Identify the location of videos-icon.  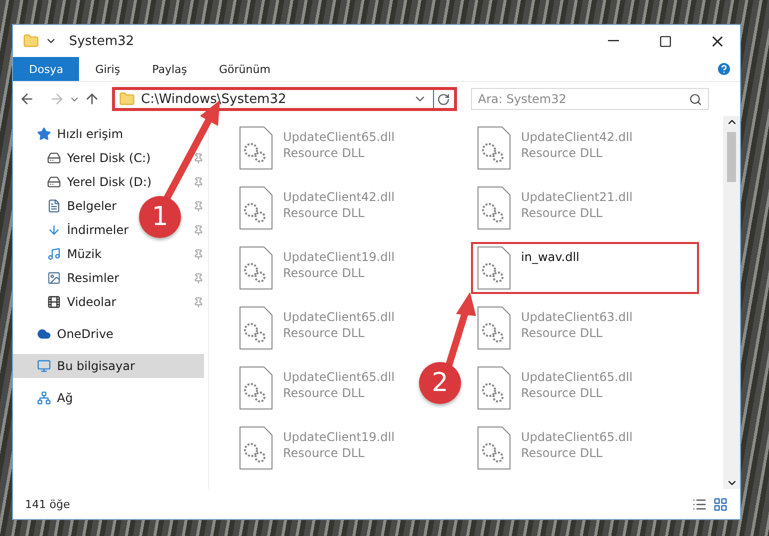
(54, 302).